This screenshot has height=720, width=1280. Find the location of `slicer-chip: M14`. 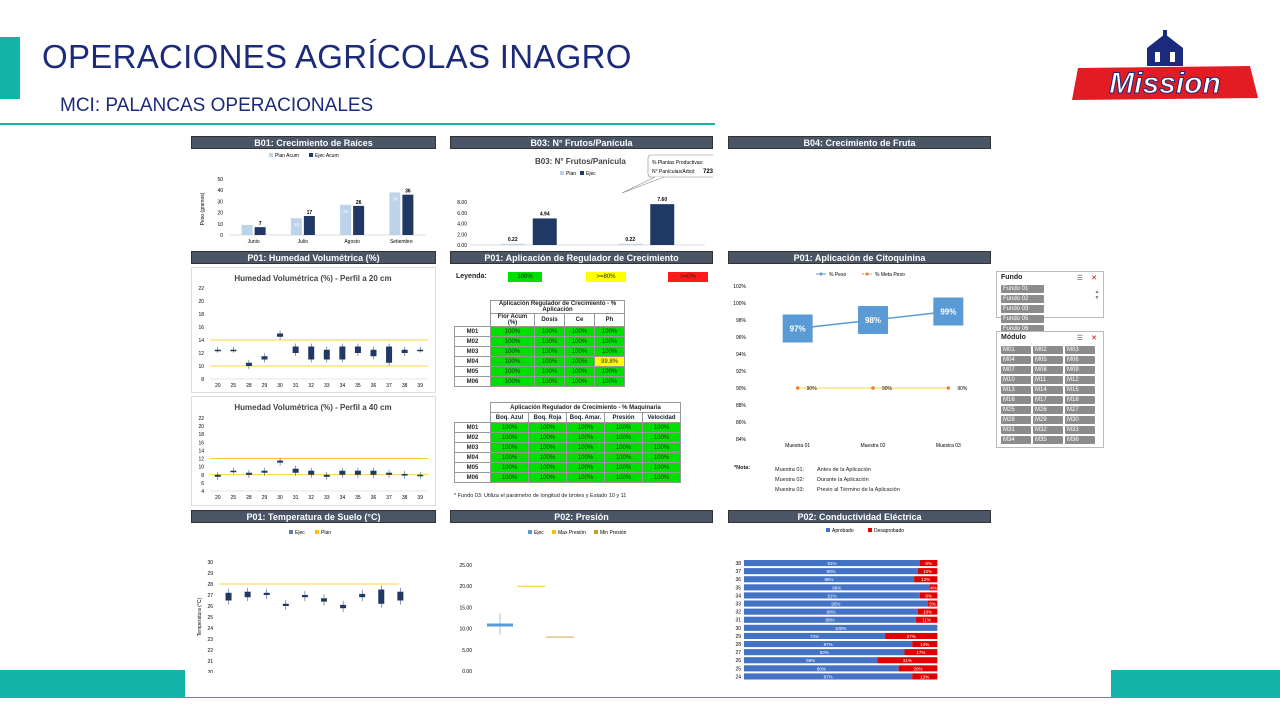

slicer-chip: M14 is located at coordinates (1048, 390).